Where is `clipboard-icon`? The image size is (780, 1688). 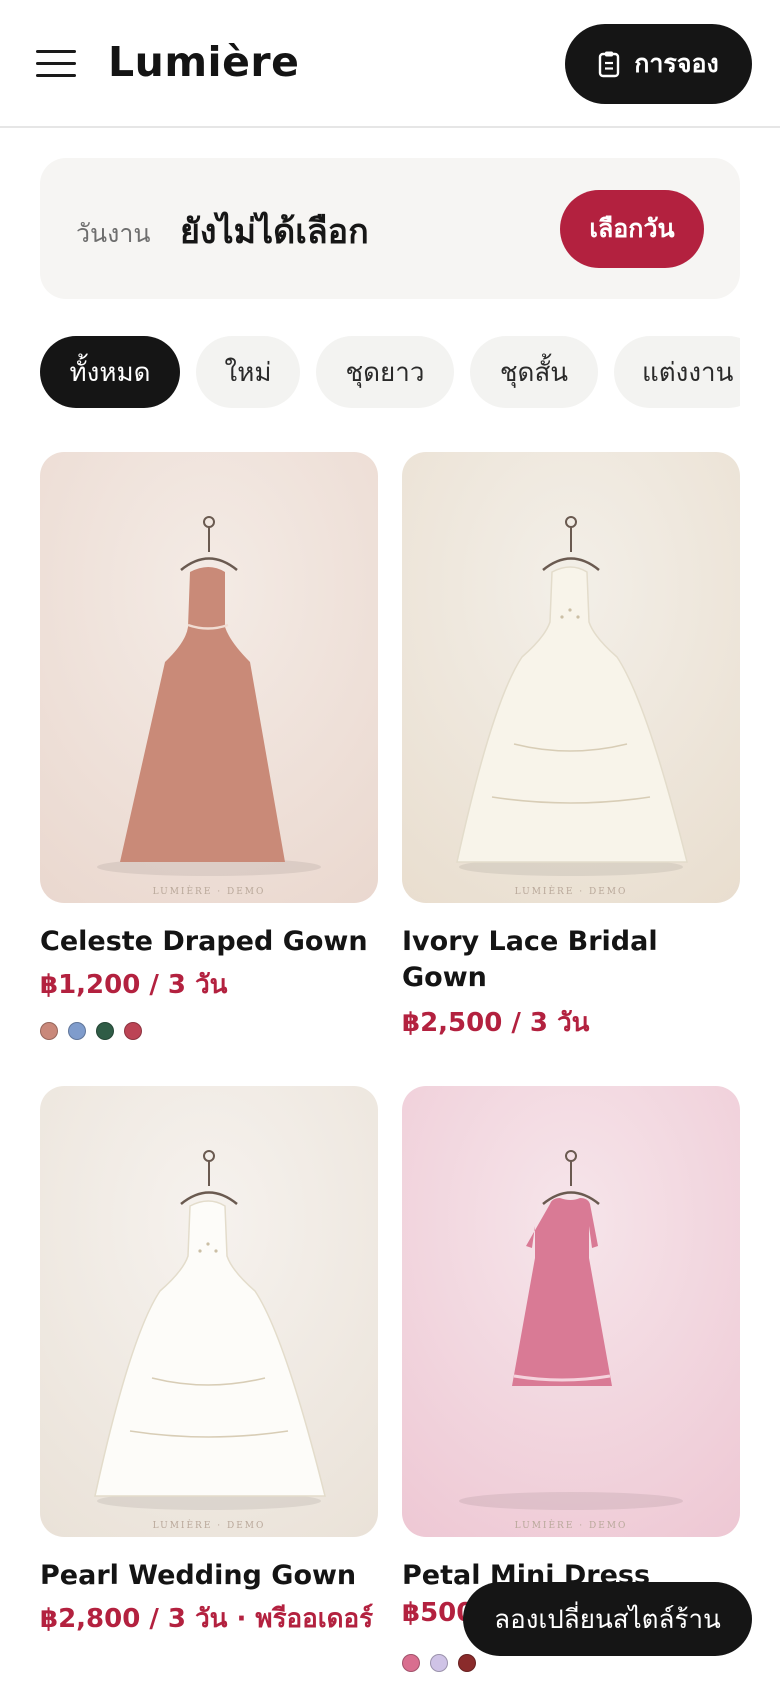 clipboard-icon is located at coordinates (609, 64).